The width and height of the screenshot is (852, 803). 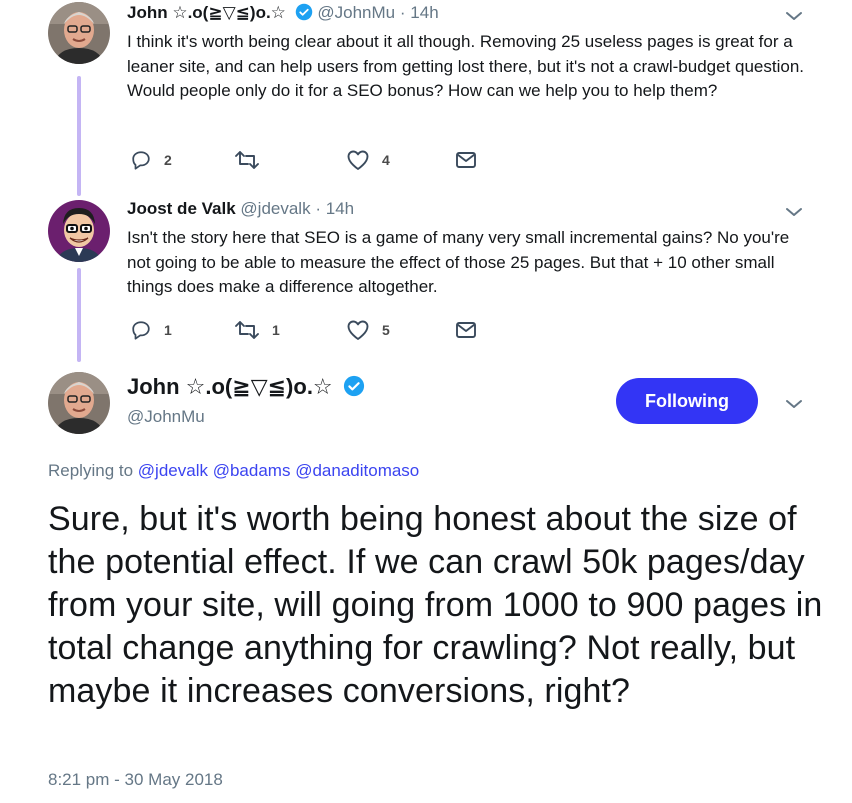 I want to click on following-button: Following, so click(x=687, y=401).